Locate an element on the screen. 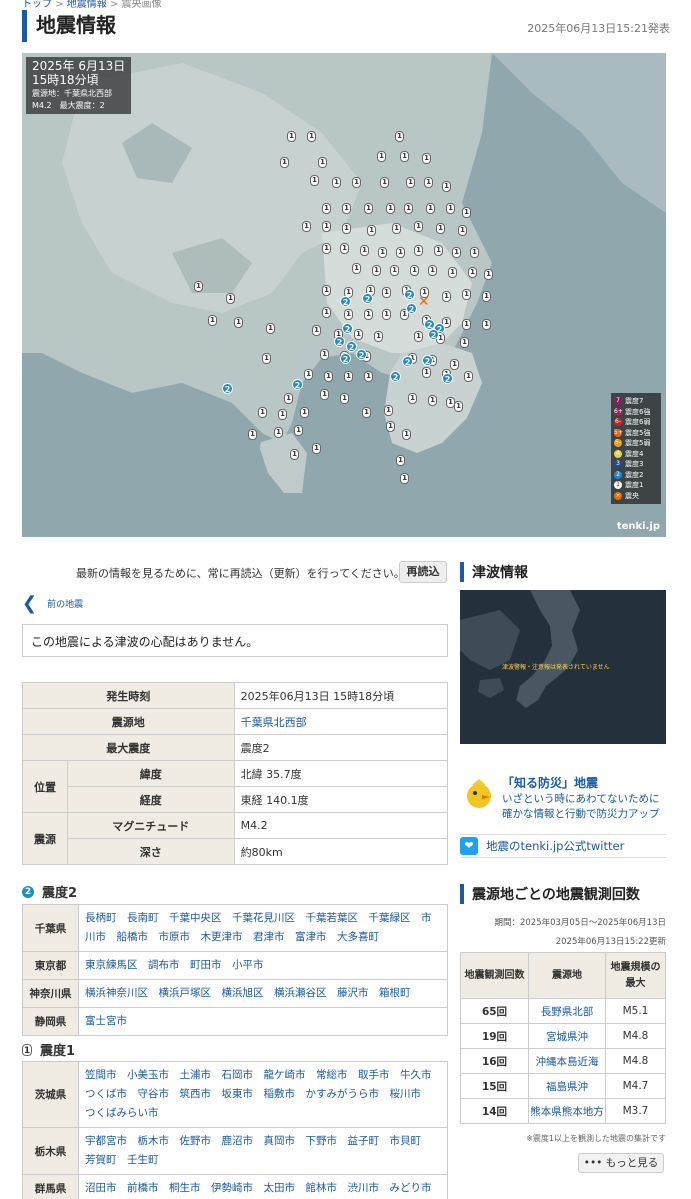 Image resolution: width=691 pixels, height=1199 pixels. map-magnitude-line: M4.2 最大震度：2 is located at coordinates (68, 105).